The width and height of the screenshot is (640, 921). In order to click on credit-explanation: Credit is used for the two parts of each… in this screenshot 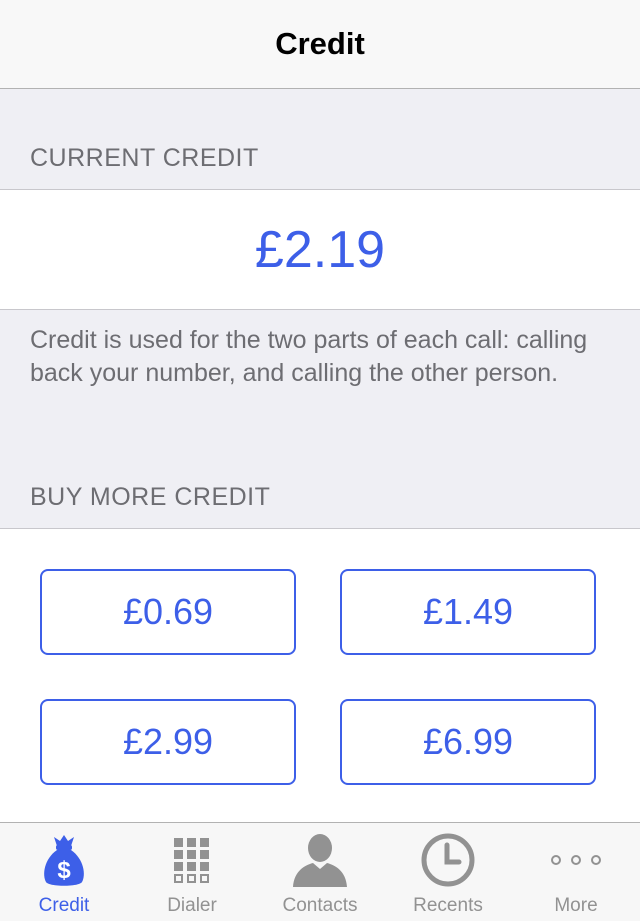, I will do `click(309, 356)`.